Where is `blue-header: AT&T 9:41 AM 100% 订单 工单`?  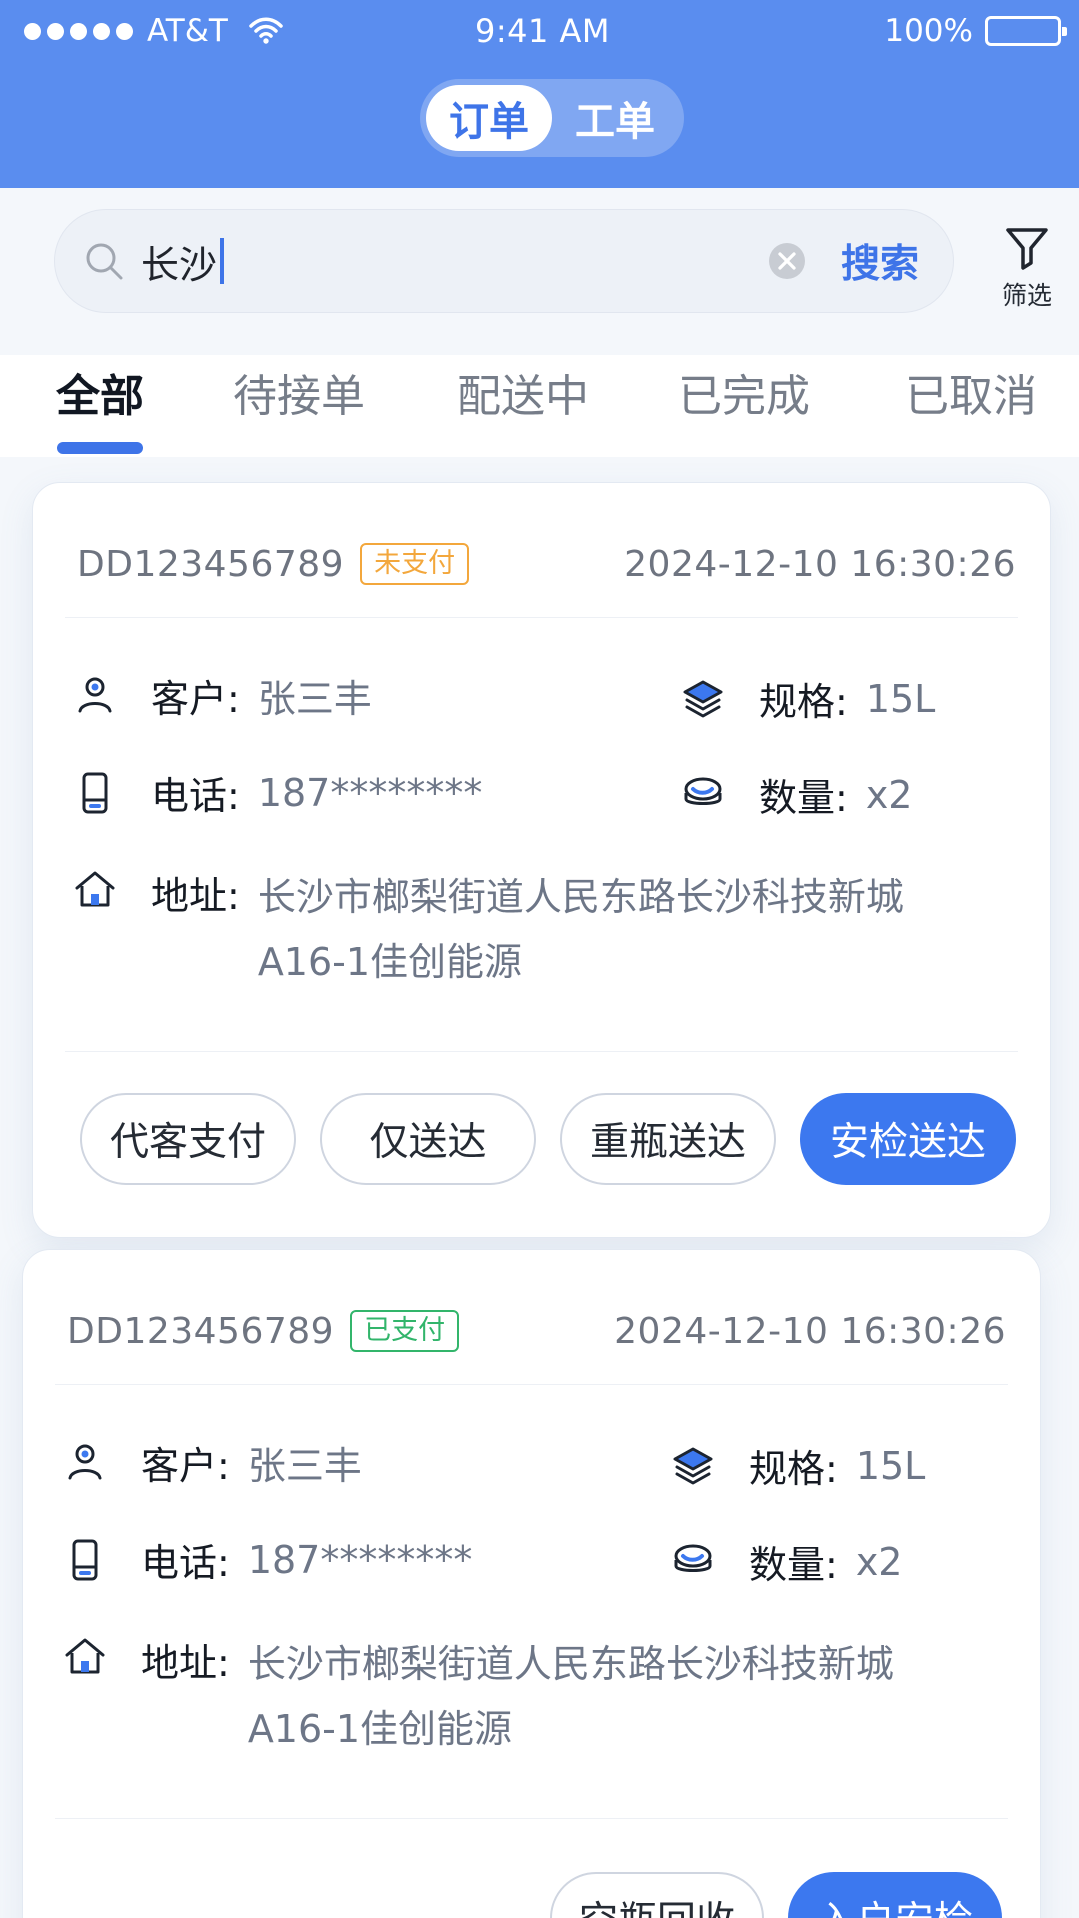
blue-header: AT&T 9:41 AM 100% 订单 工单 is located at coordinates (539, 94).